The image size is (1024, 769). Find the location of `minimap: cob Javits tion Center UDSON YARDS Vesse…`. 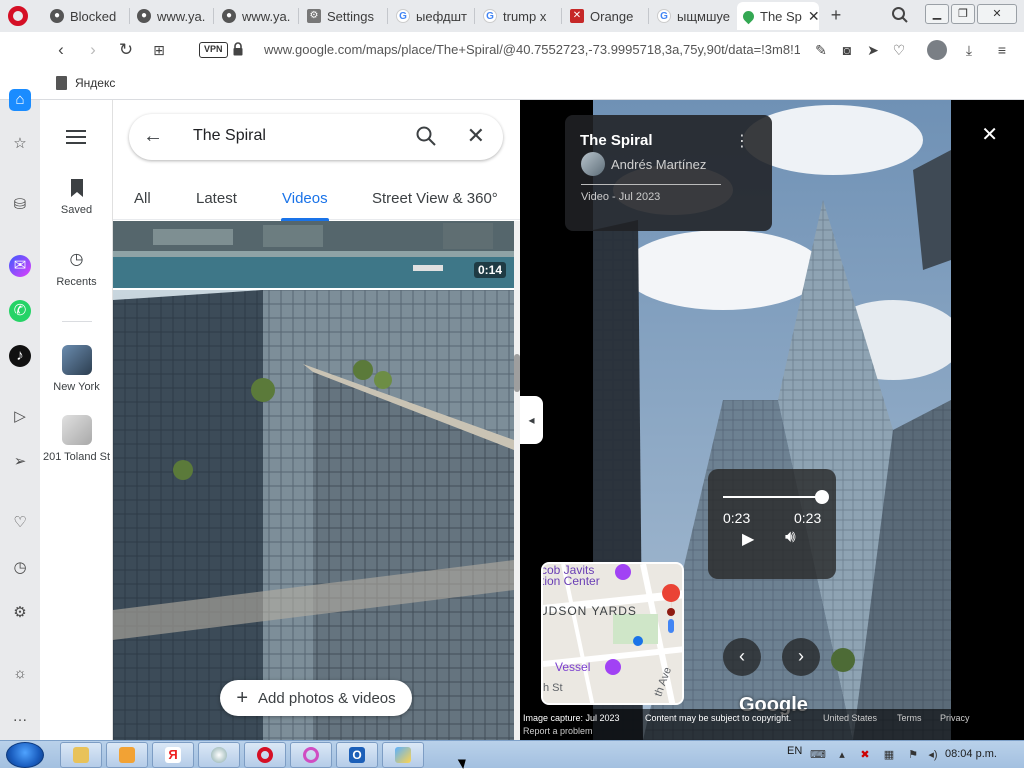

minimap: cob Javits tion Center UDSON YARDS Vesse… is located at coordinates (612, 633).